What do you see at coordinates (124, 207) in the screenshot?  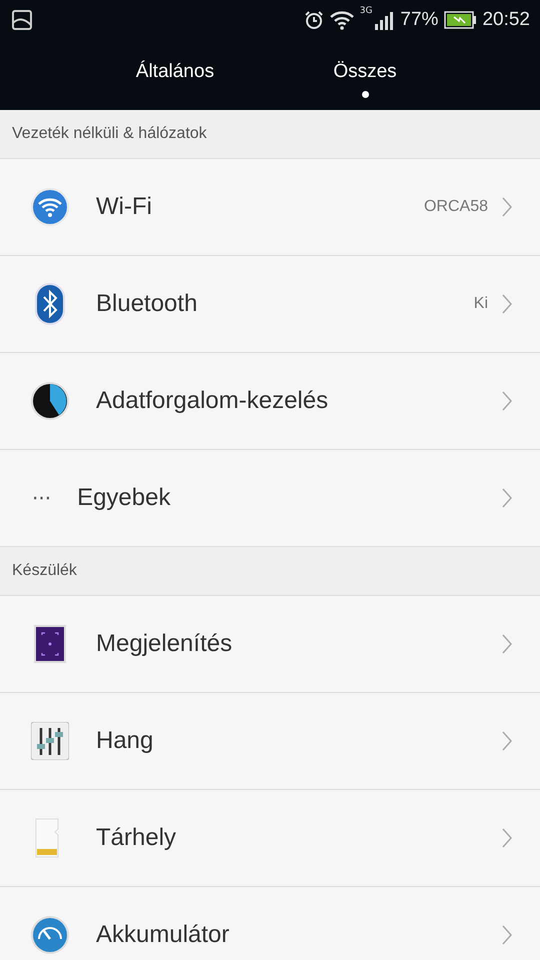 I see `item-label: Wi-Fi` at bounding box center [124, 207].